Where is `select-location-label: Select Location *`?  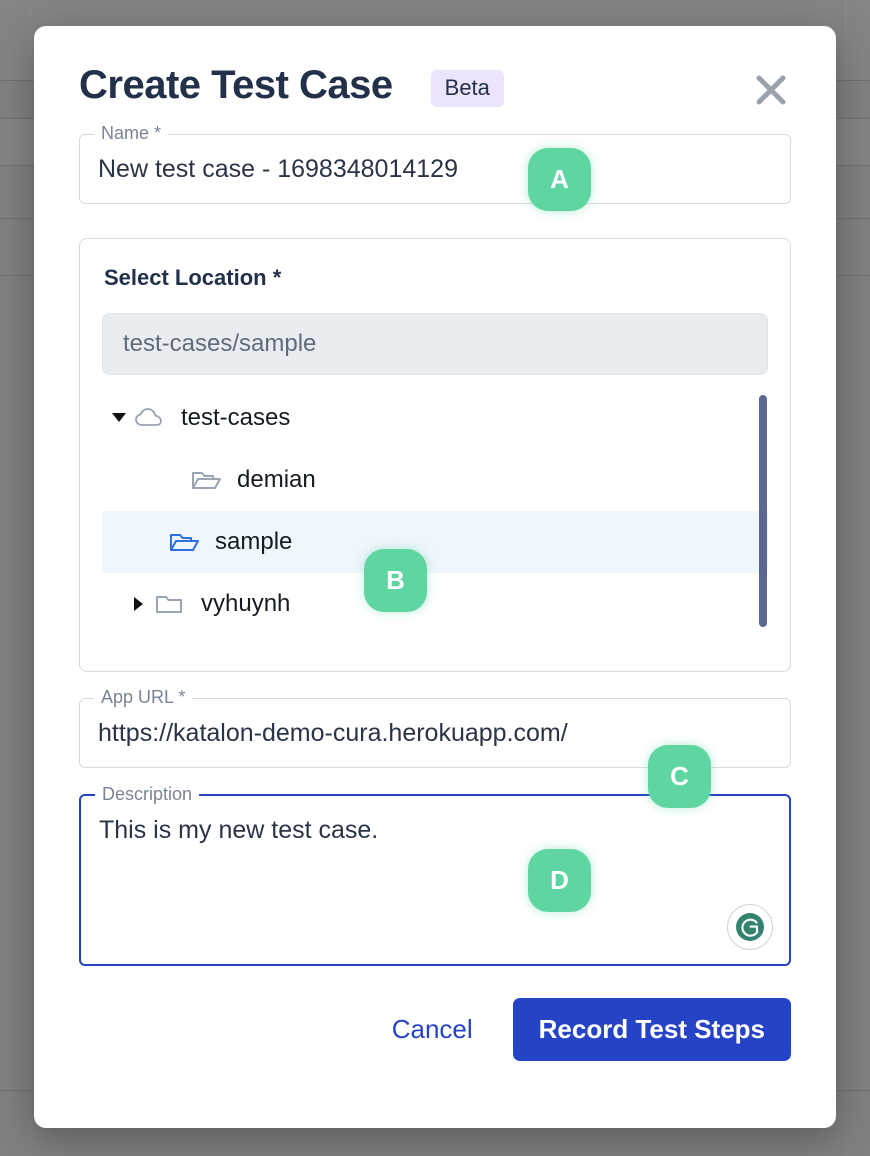 select-location-label: Select Location * is located at coordinates (193, 277).